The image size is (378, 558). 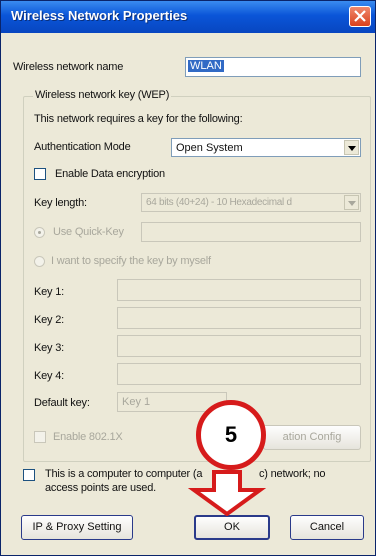 What do you see at coordinates (100, 488) in the screenshot?
I see `adhoc-label-line2: access points are used.` at bounding box center [100, 488].